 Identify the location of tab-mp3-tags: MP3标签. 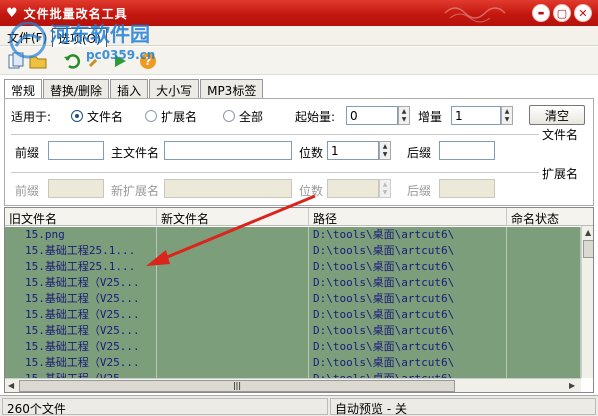
(232, 89).